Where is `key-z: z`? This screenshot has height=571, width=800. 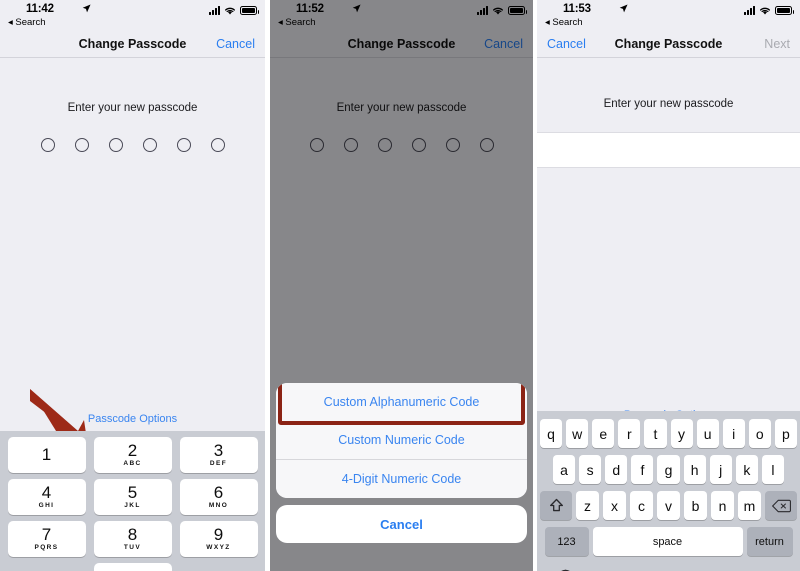
key-z: z is located at coordinates (587, 505).